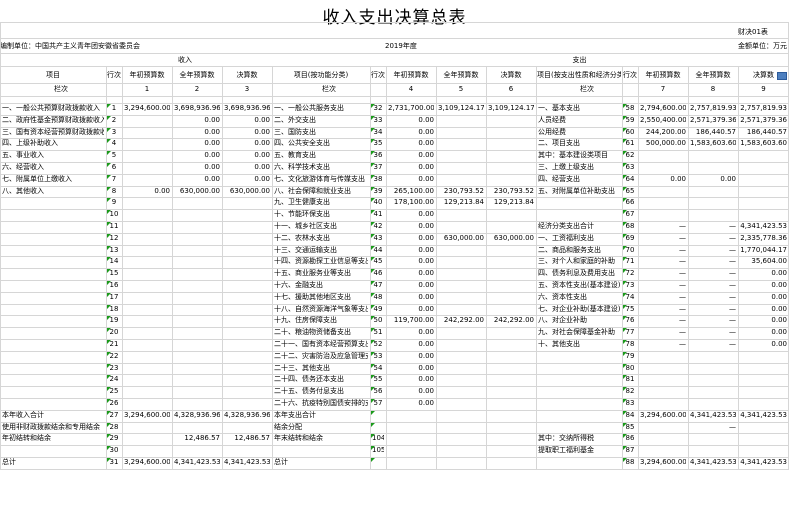  What do you see at coordinates (305, 226) in the screenshot?
I see `table-cell: 十一、城乡社区支出` at bounding box center [305, 226].